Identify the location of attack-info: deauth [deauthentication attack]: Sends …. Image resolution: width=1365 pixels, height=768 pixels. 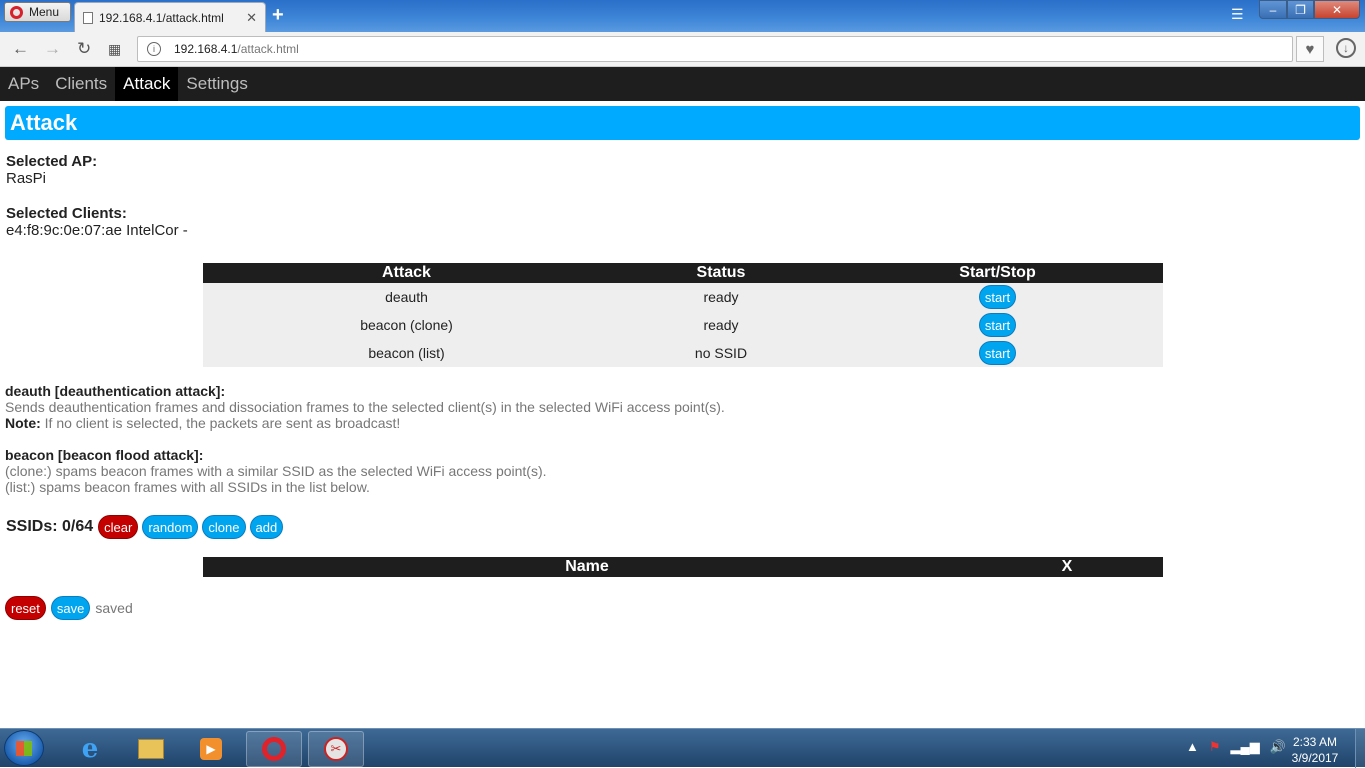
(365, 439).